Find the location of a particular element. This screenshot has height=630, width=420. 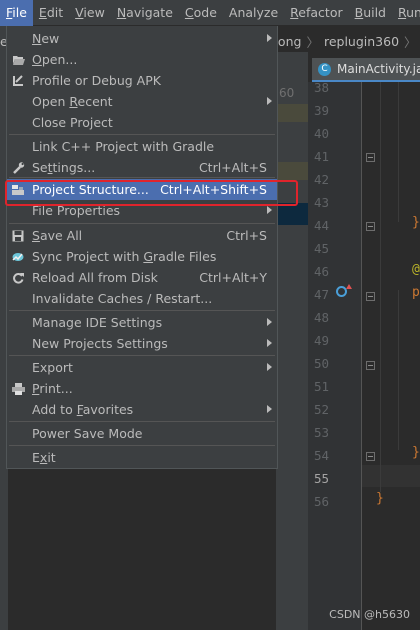

line-number: 52 is located at coordinates (321, 409).